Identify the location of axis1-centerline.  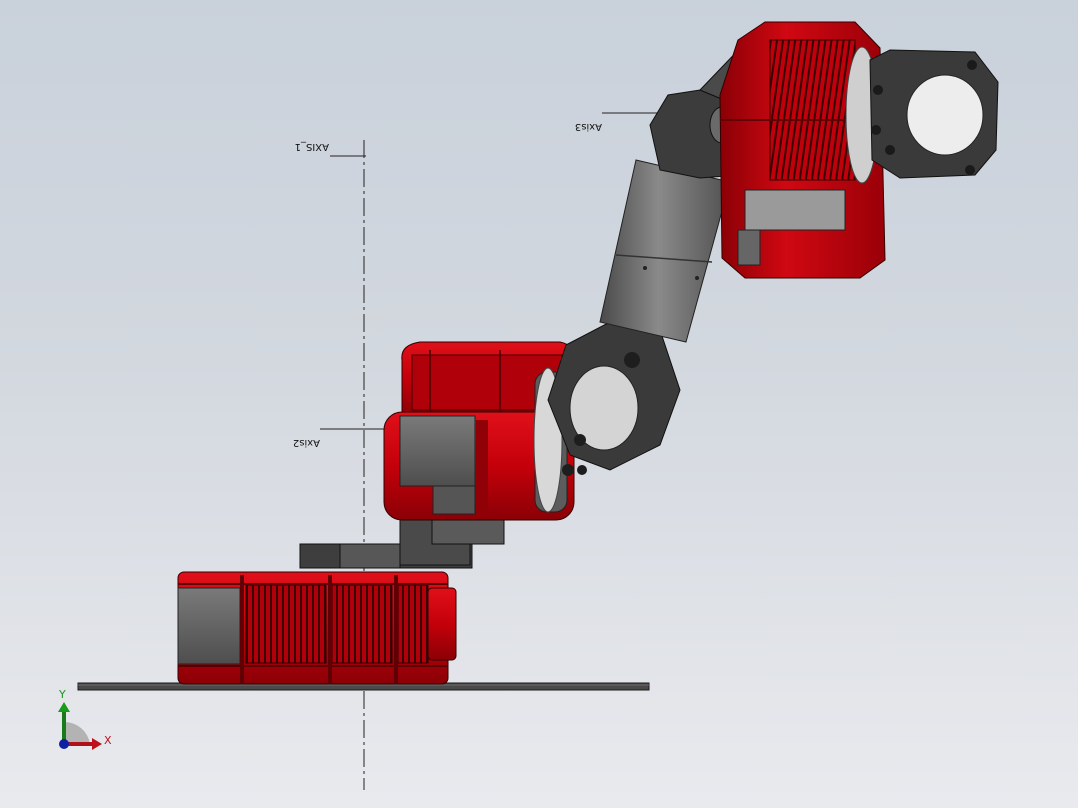
(348, 465).